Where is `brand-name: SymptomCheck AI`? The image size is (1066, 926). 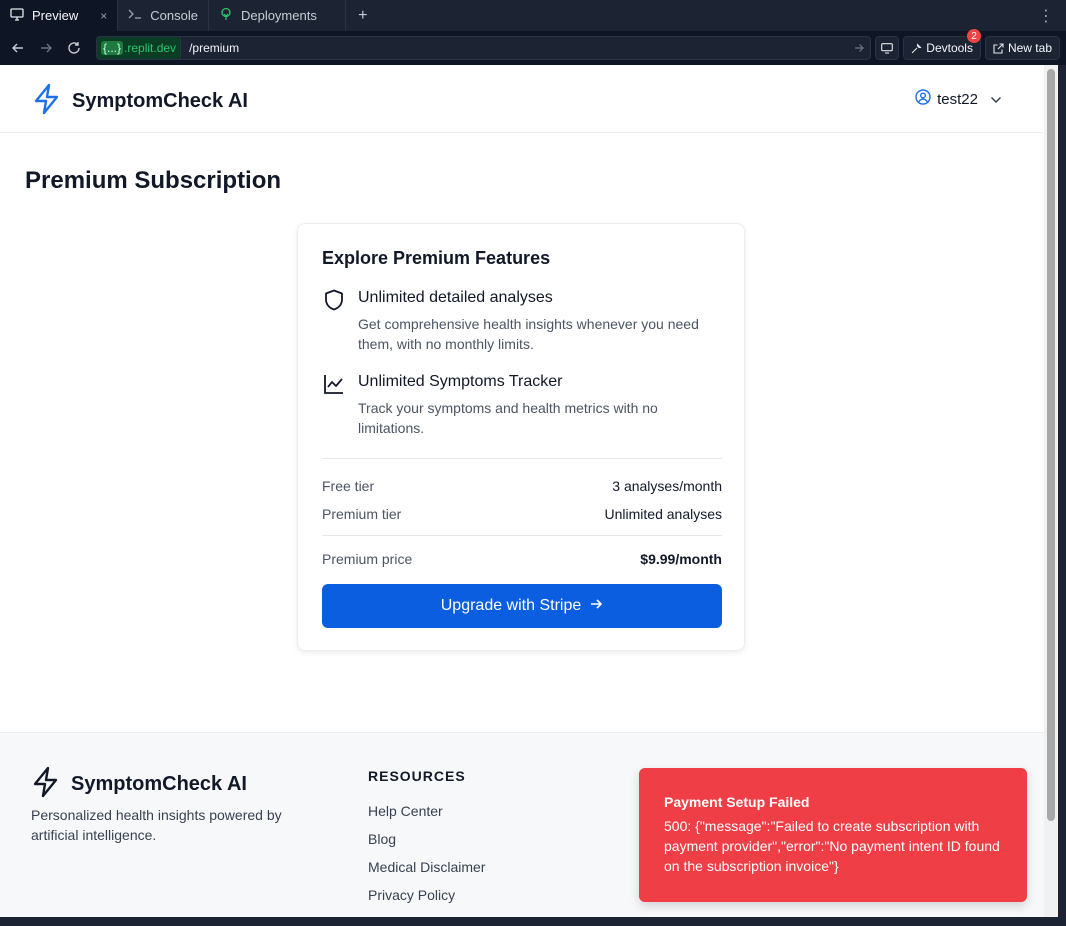 brand-name: SymptomCheck AI is located at coordinates (160, 101).